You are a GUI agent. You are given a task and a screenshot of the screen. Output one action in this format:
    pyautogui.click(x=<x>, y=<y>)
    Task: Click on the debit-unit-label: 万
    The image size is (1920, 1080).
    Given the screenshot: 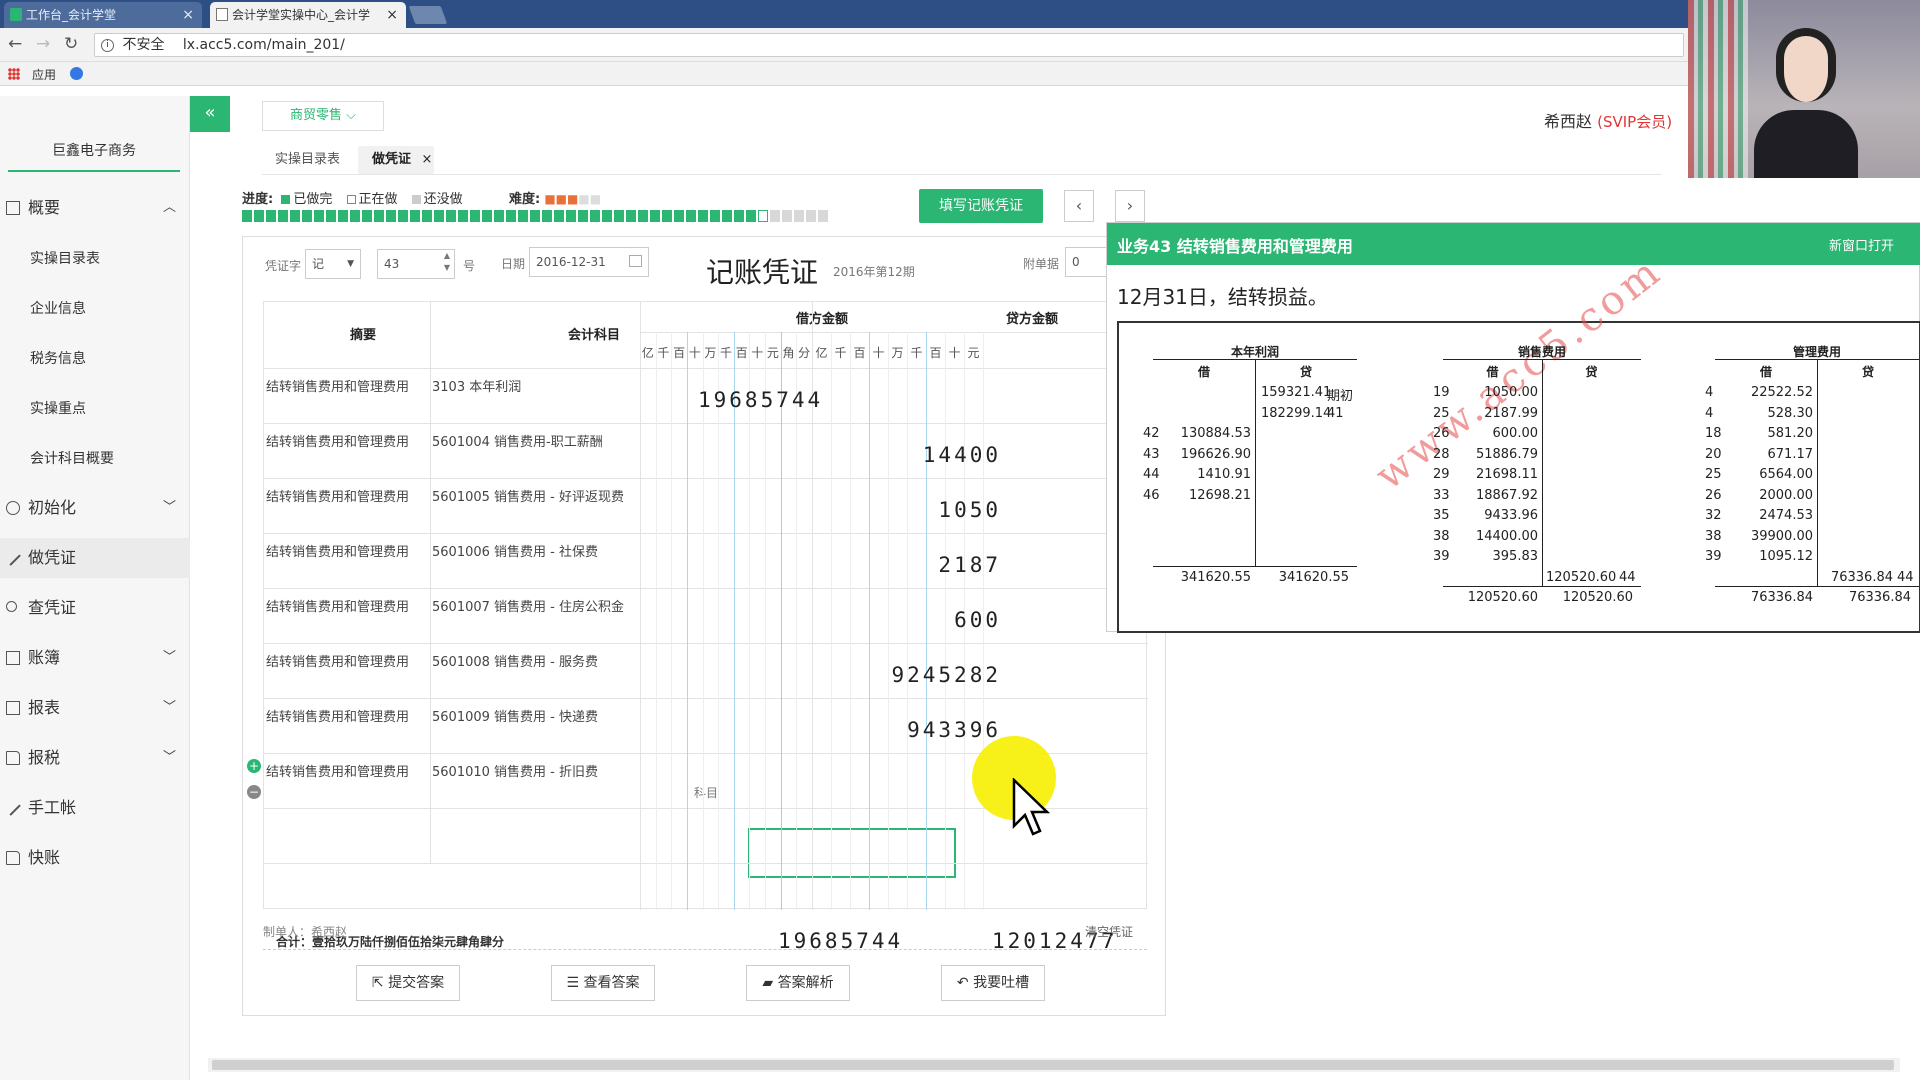 What is the action you would take?
    pyautogui.click(x=710, y=353)
    